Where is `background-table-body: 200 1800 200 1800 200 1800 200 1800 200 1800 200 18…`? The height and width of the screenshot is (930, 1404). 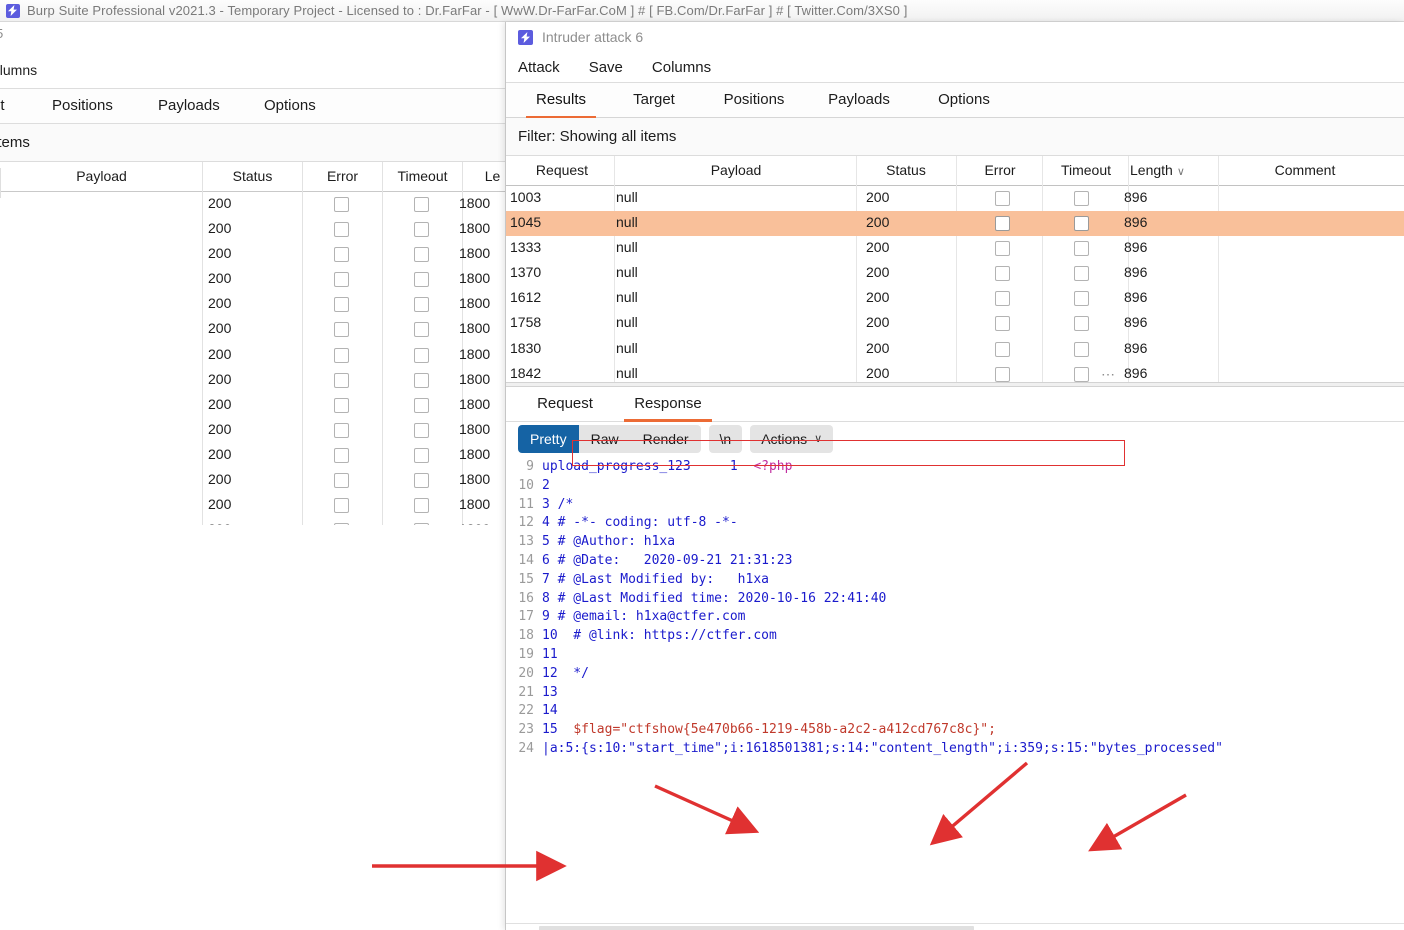
background-table-body: 200 1800 200 1800 200 1800 200 1800 200 1800 200 18… is located at coordinates (252, 358).